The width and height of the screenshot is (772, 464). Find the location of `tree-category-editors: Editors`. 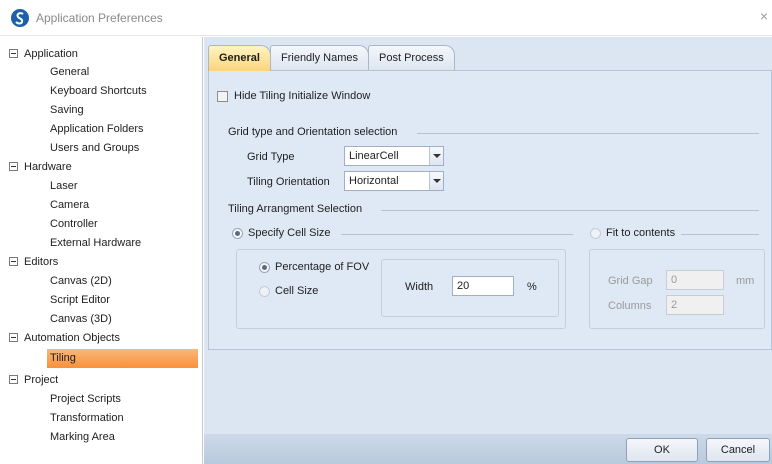

tree-category-editors: Editors is located at coordinates (33, 262).